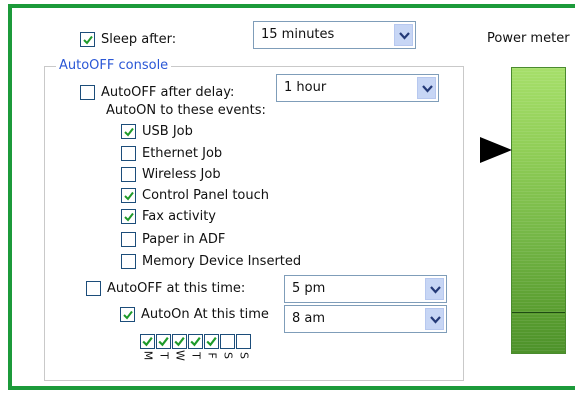 This screenshot has width=575, height=393. I want to click on autooff-delay-value: 1 hour, so click(305, 87).